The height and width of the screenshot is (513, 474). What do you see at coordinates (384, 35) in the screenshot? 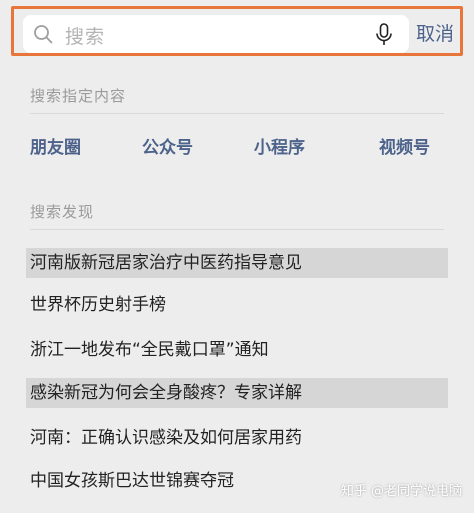
I see `microphone-icon` at bounding box center [384, 35].